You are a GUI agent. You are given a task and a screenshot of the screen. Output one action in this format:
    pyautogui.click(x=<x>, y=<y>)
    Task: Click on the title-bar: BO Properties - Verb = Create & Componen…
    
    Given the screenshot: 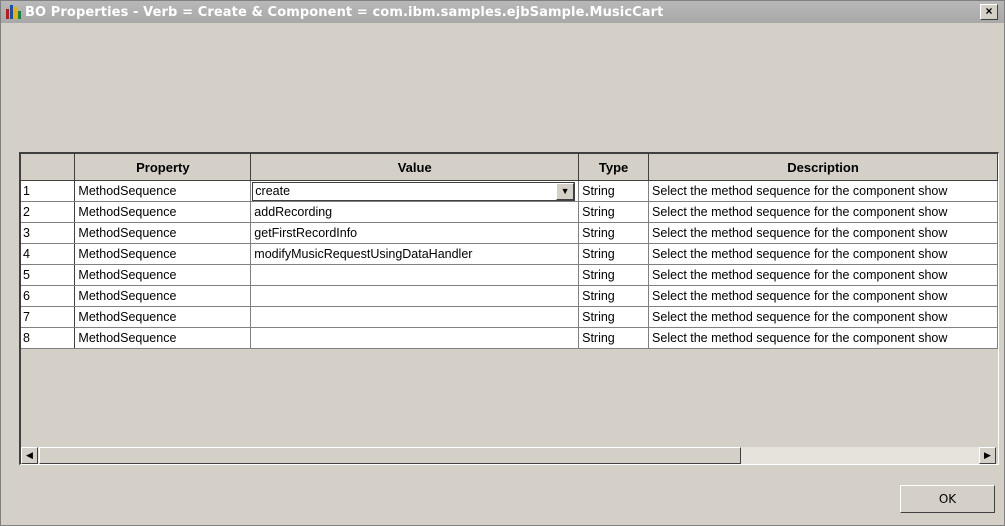 What is the action you would take?
    pyautogui.click(x=502, y=12)
    